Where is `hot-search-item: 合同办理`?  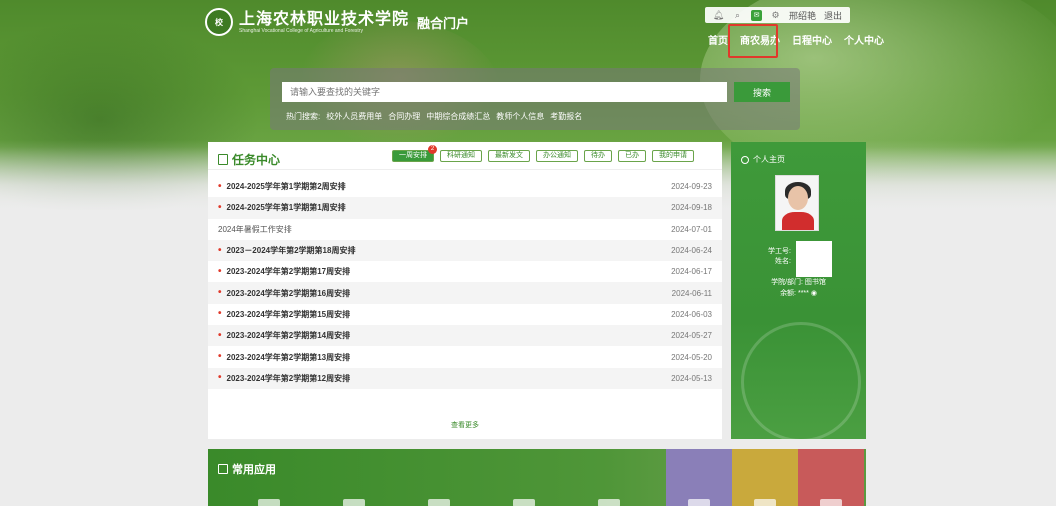 hot-search-item: 合同办理 is located at coordinates (404, 116).